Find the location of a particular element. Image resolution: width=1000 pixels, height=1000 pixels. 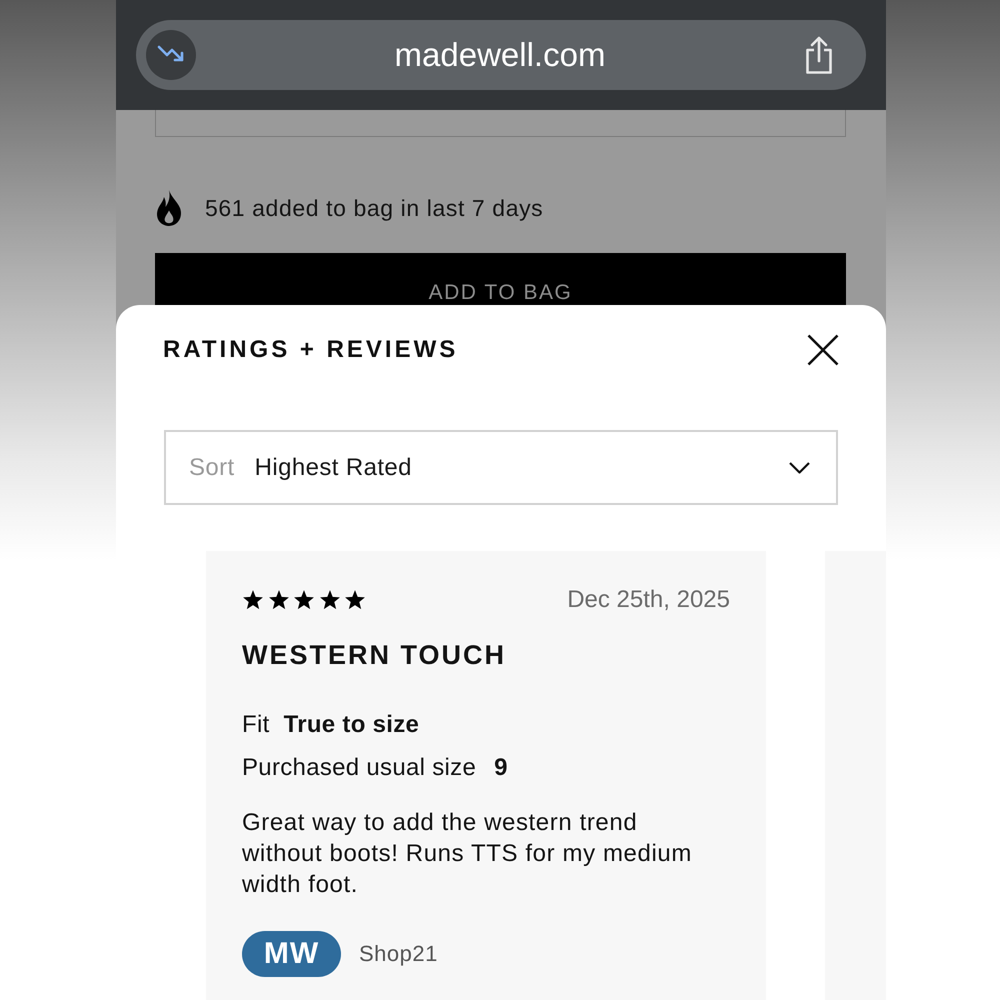

review-title: WESTERN TOUCH is located at coordinates (374, 655).